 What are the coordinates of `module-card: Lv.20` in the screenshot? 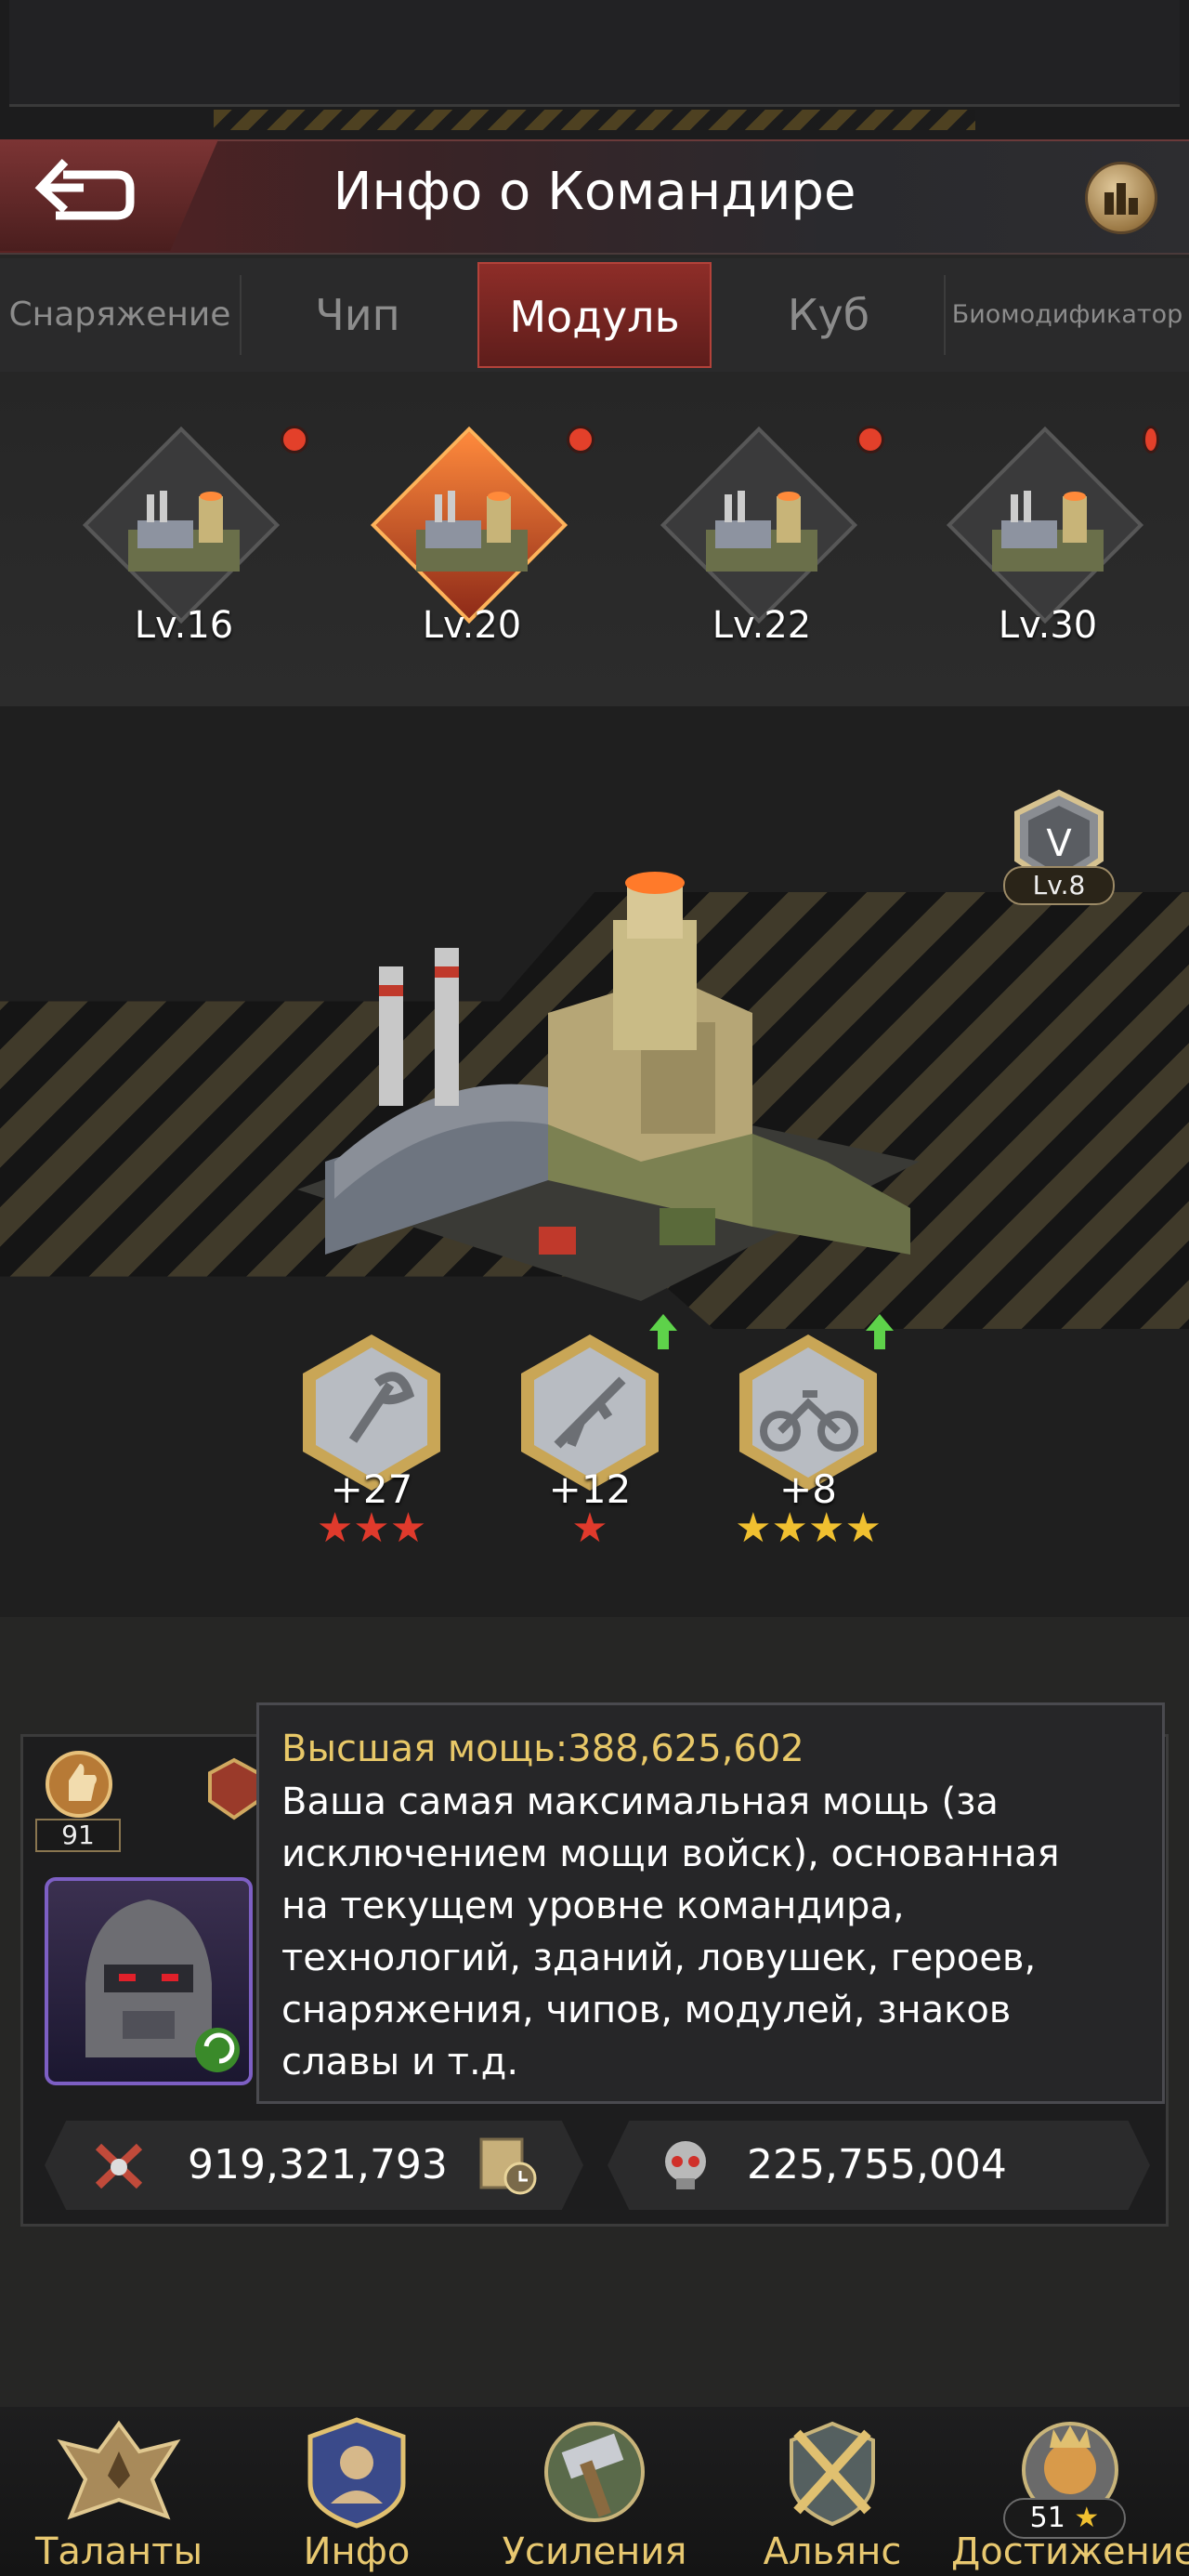 It's located at (472, 547).